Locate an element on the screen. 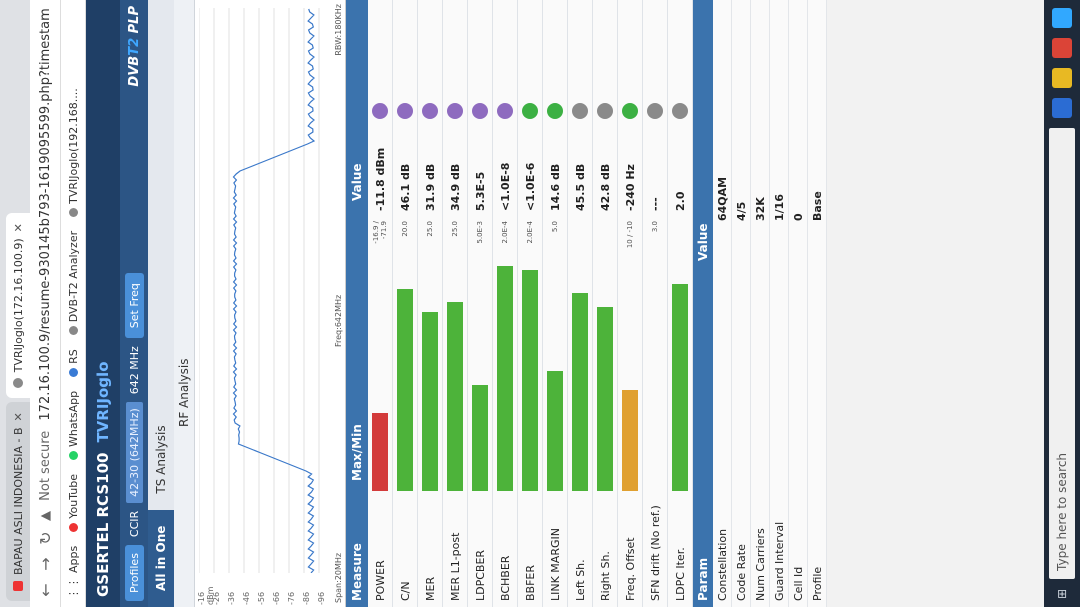 This screenshot has height=607, width=1080. param-row: Guard Interval 1/16 is located at coordinates (779, 303).